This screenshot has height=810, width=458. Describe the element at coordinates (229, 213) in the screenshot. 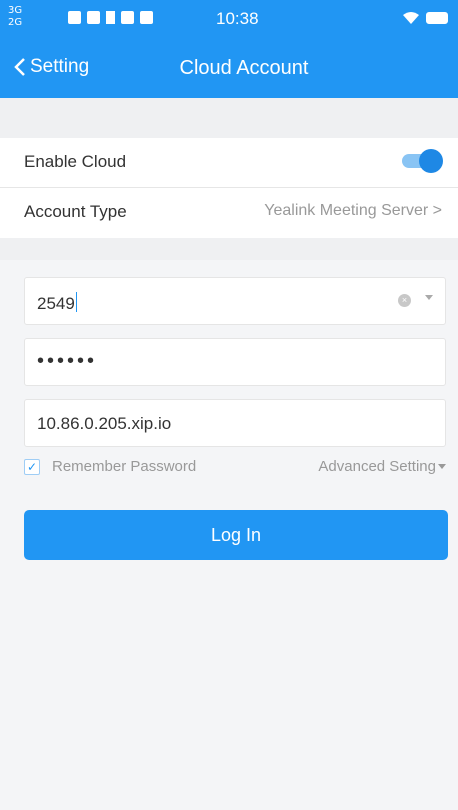

I see `account-type-row: Account Type Yealink Meeting Server >` at that location.